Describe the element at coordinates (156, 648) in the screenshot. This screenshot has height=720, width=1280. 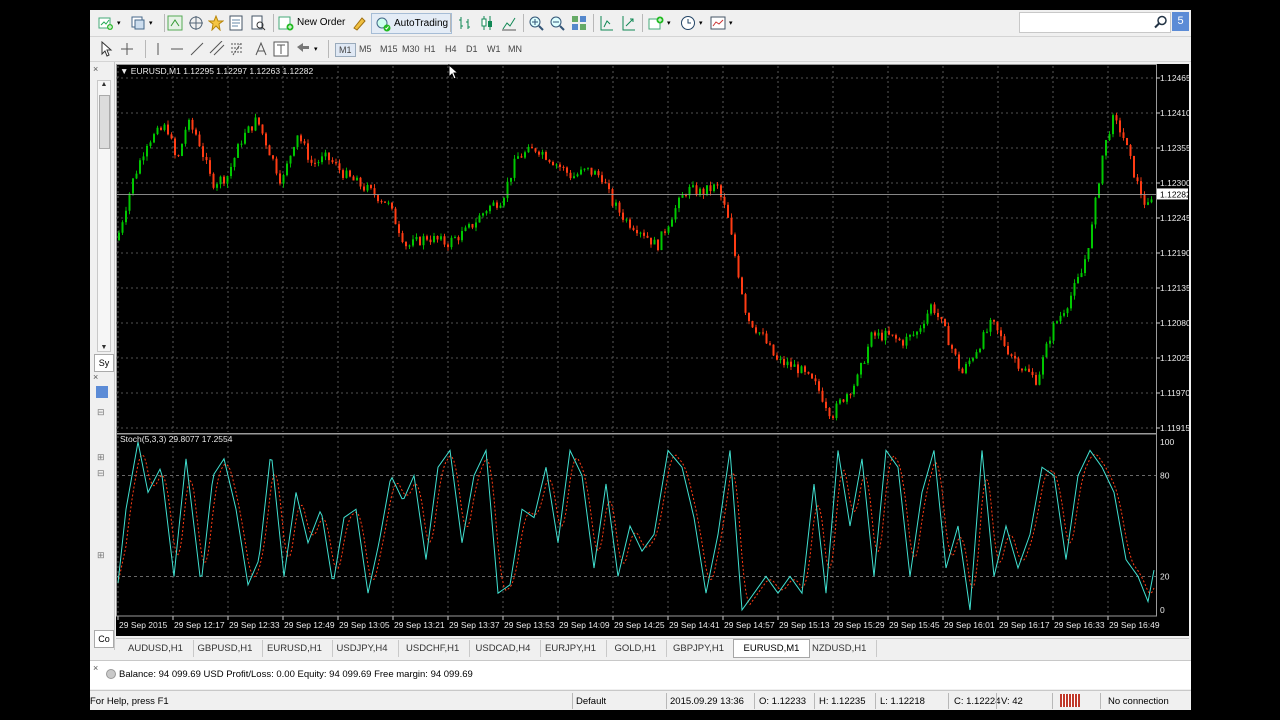
I see `chart-tab: AUDUSD,H1` at that location.